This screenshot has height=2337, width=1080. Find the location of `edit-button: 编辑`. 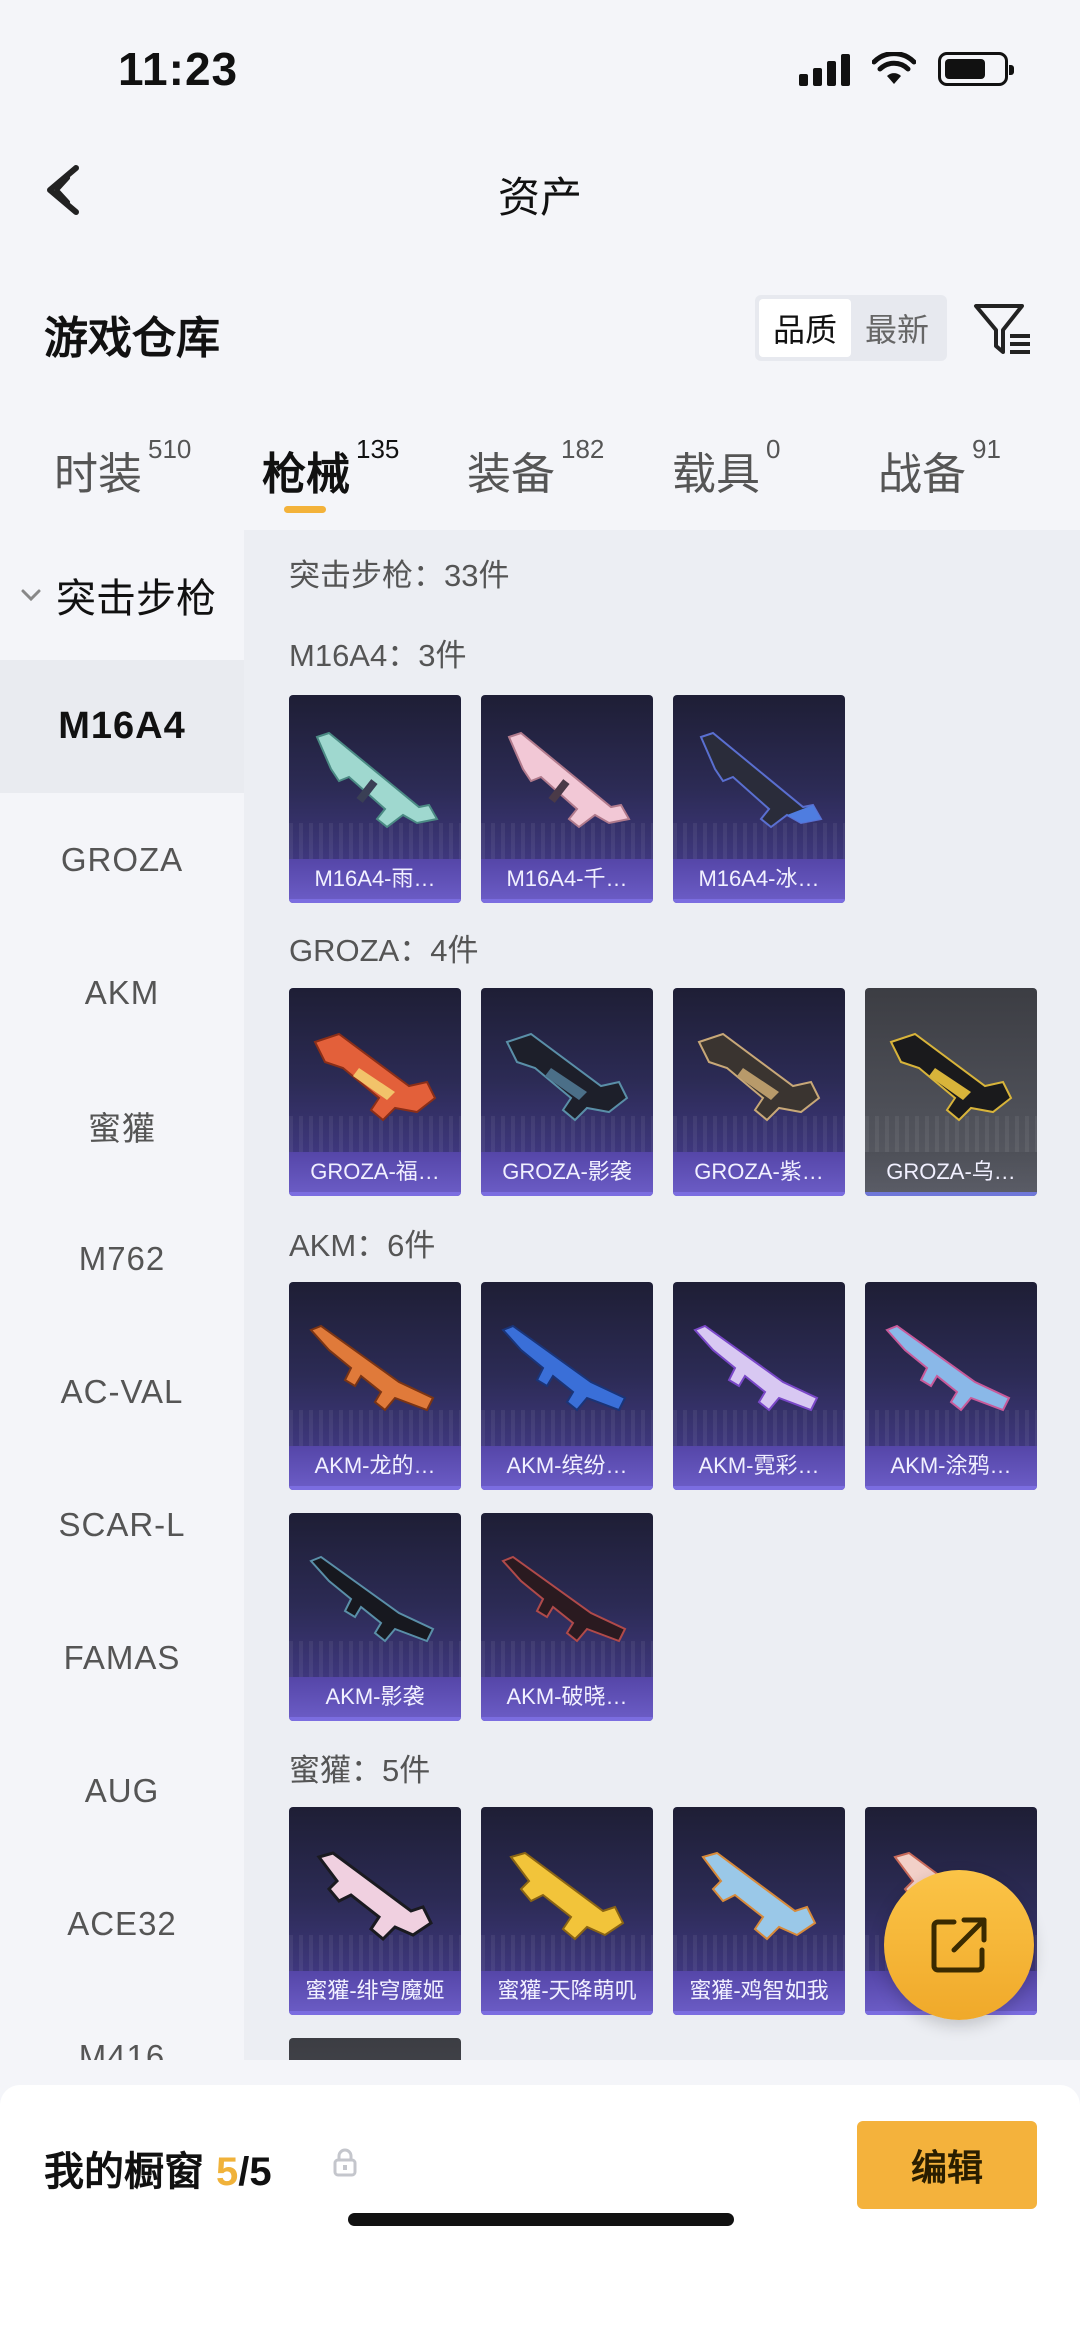

edit-button: 编辑 is located at coordinates (947, 2165).